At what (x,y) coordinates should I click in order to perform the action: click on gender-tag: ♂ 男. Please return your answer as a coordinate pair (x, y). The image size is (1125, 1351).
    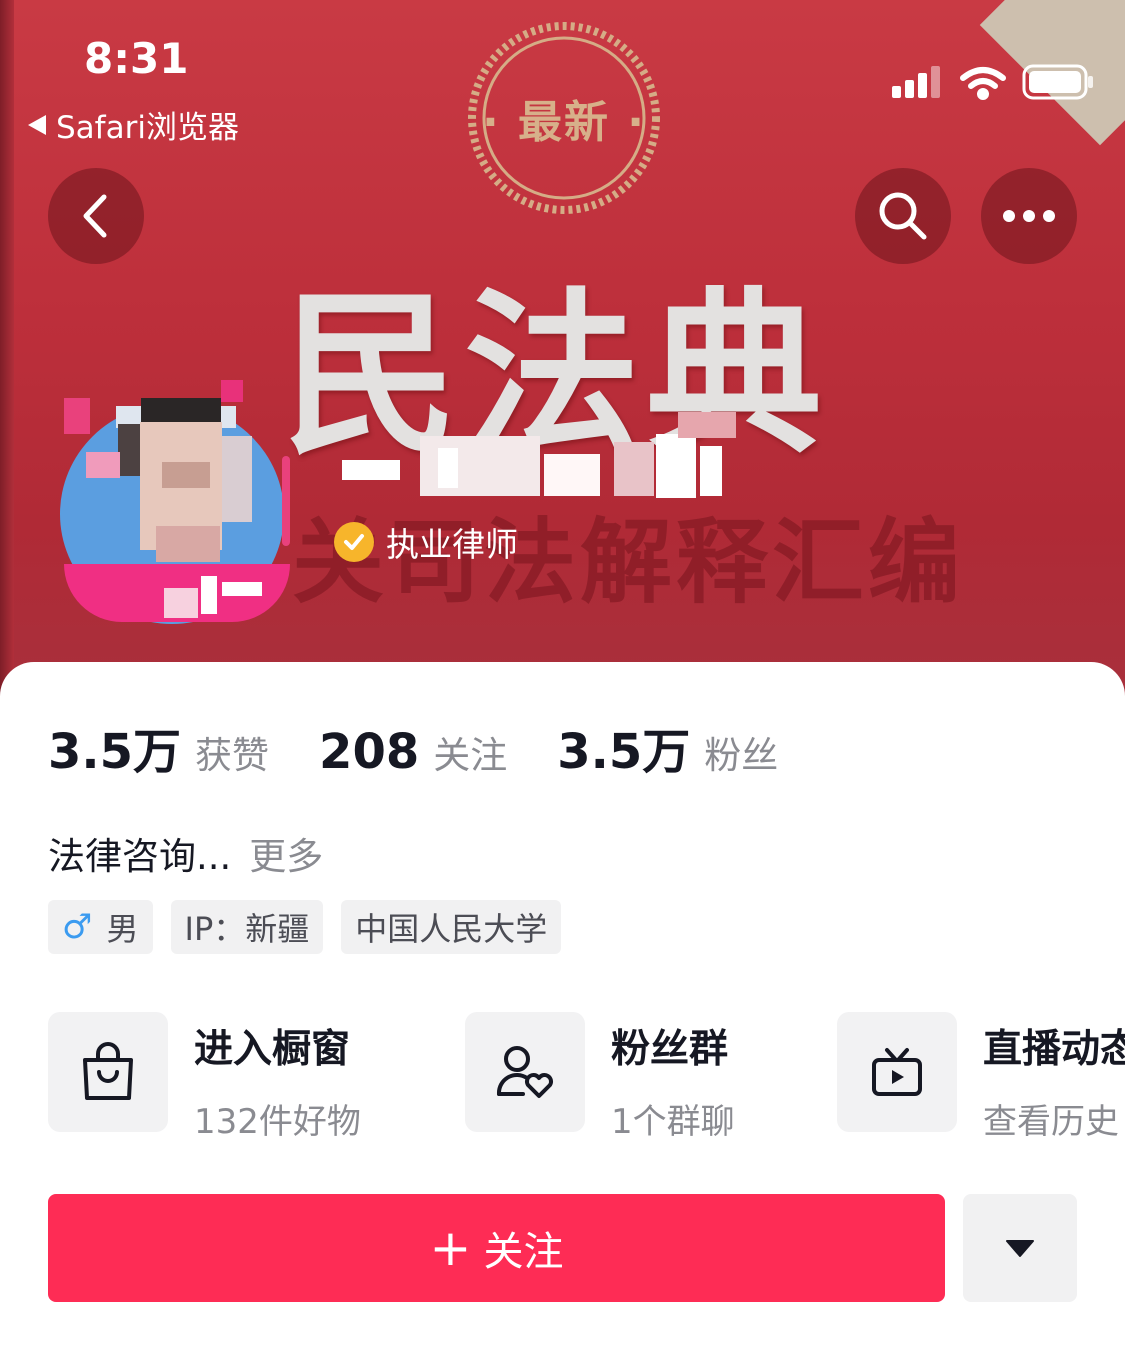
    Looking at the image, I should click on (100, 927).